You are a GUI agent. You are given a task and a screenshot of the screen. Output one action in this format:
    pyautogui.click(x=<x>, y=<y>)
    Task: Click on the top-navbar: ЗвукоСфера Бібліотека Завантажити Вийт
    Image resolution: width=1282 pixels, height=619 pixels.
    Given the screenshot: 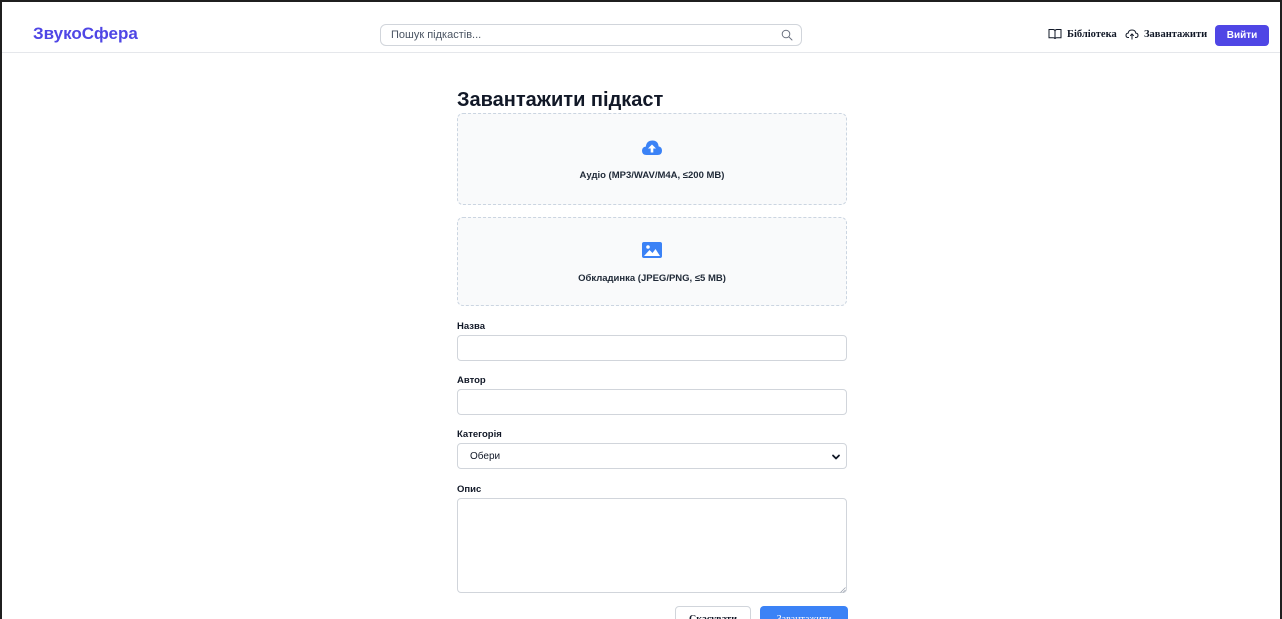 What is the action you would take?
    pyautogui.click(x=641, y=27)
    